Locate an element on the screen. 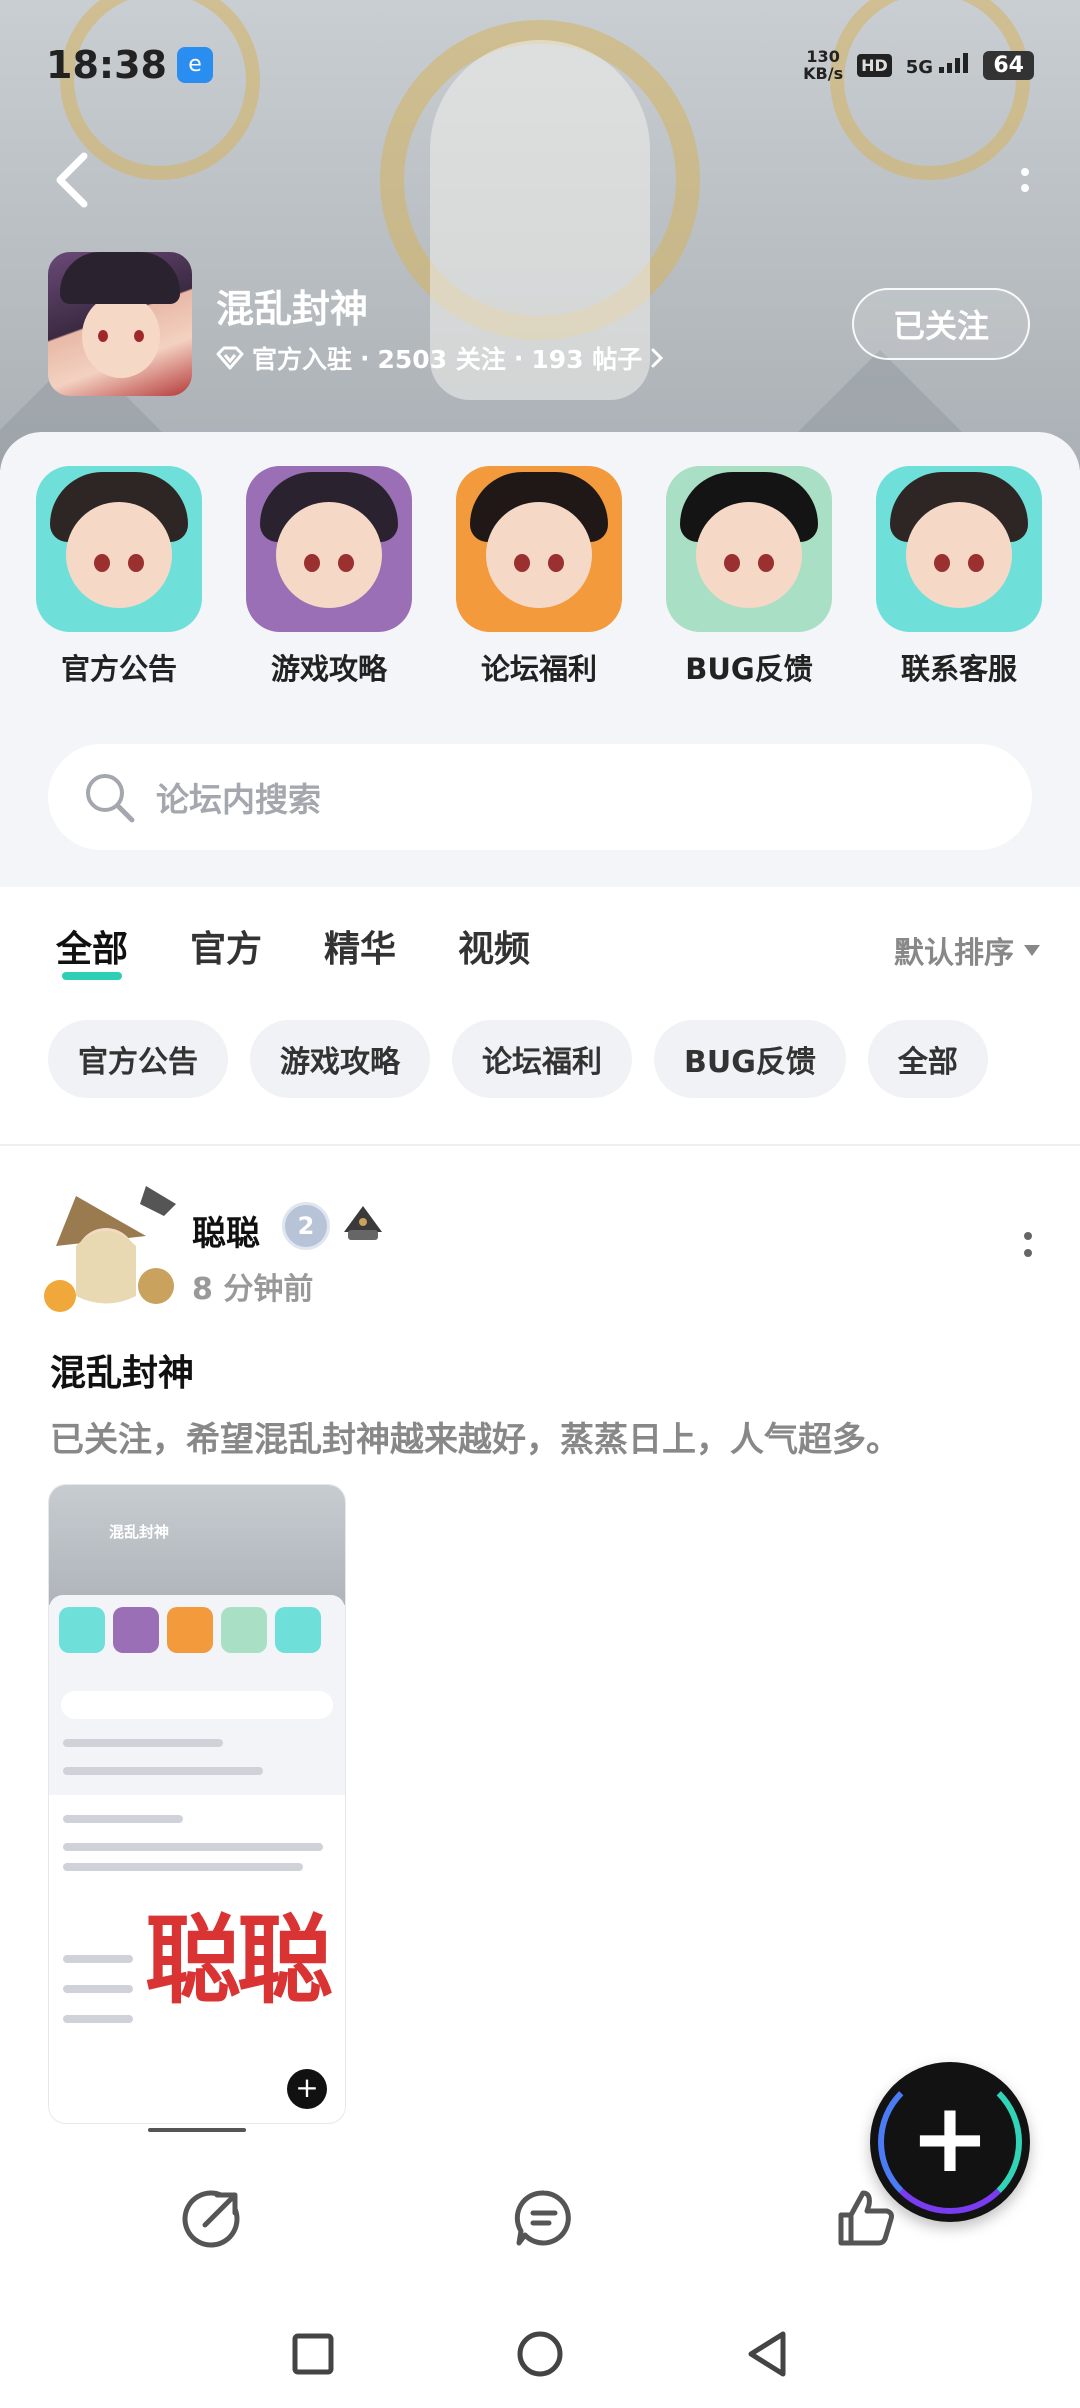 The image size is (1080, 2408). post-title: 混乱封神 is located at coordinates (122, 1370).